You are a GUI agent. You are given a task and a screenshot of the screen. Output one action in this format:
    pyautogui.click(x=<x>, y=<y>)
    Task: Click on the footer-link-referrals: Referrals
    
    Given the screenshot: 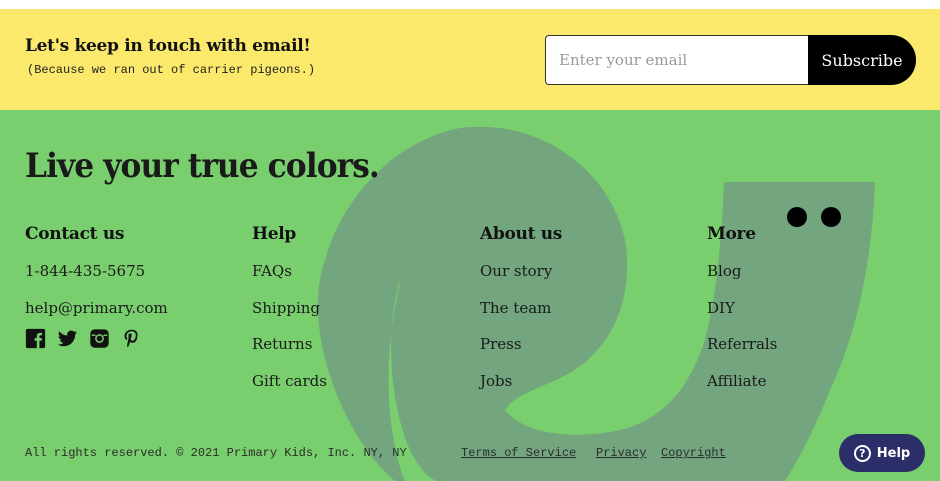 What is the action you would take?
    pyautogui.click(x=742, y=352)
    